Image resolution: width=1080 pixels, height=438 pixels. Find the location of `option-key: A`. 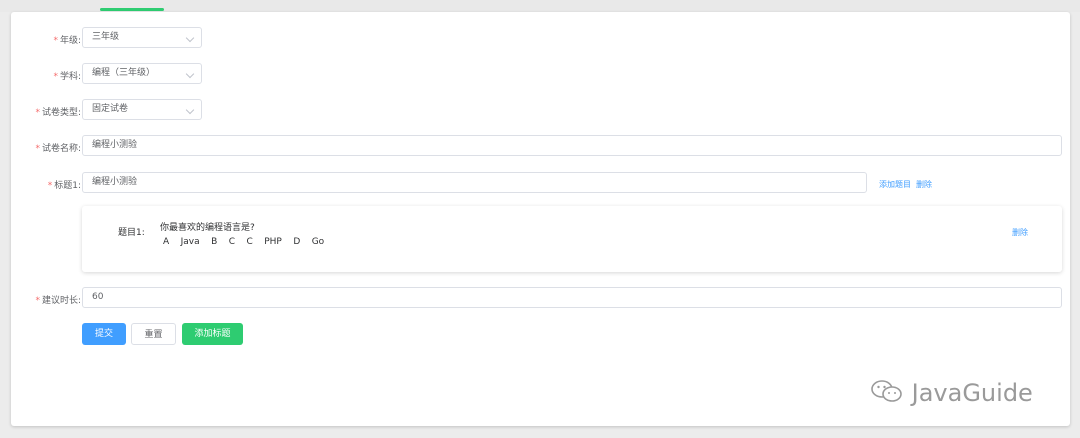

option-key: A is located at coordinates (166, 242).